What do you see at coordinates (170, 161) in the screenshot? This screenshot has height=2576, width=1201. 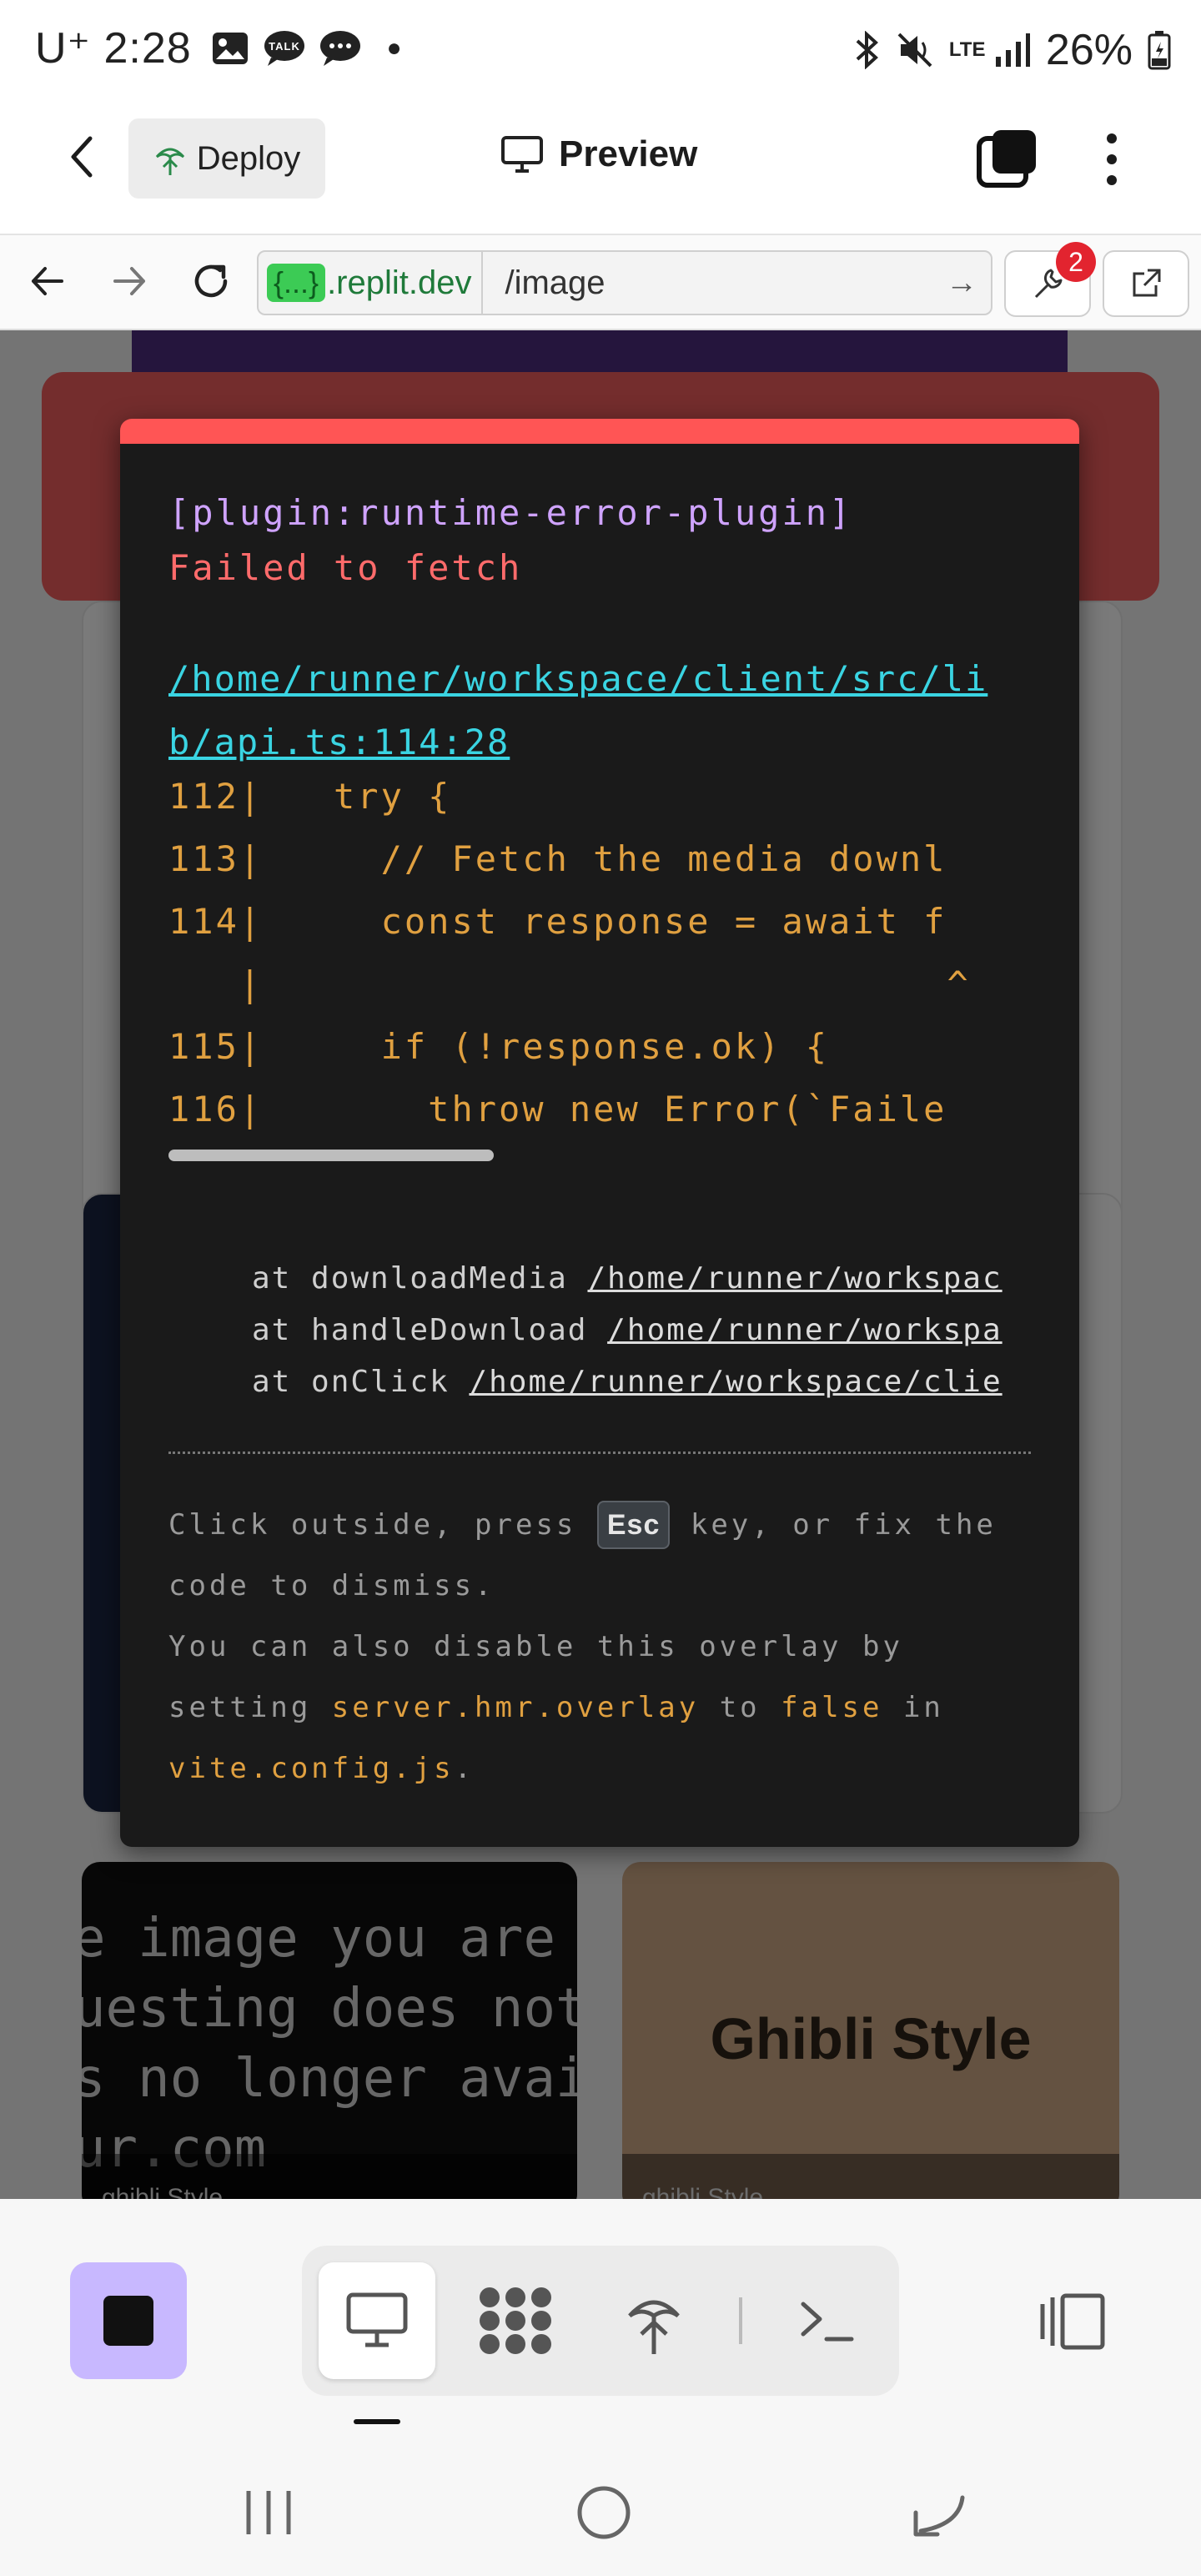 I see `deploy-icon` at bounding box center [170, 161].